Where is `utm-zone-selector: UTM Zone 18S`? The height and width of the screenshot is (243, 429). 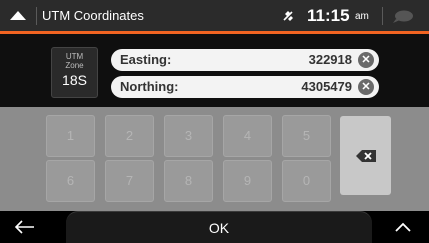 utm-zone-selector: UTM Zone 18S is located at coordinates (74, 72).